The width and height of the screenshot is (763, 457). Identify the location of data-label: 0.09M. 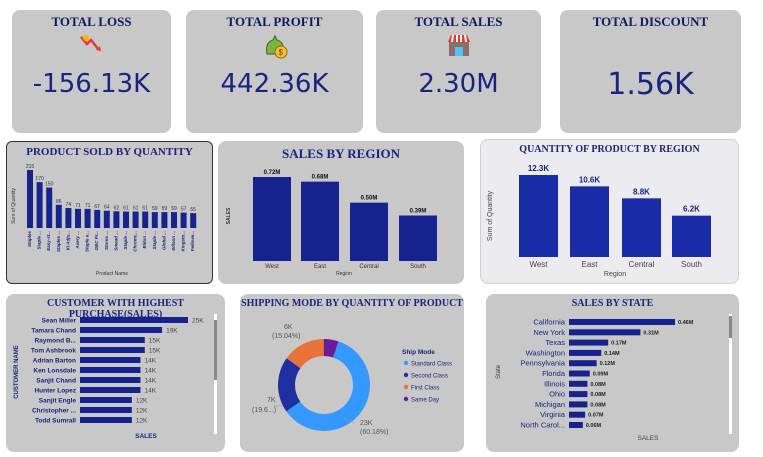
(601, 375).